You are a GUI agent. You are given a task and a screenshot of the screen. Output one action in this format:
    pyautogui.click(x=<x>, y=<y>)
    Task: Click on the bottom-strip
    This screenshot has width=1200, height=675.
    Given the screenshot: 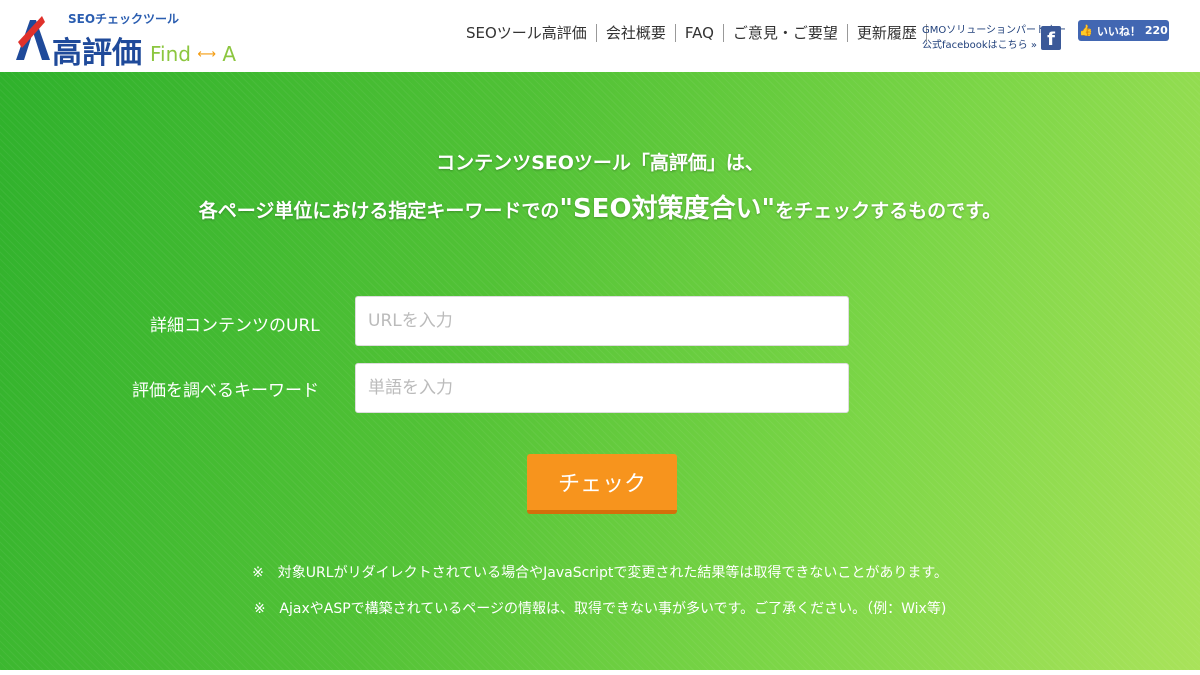 What is the action you would take?
    pyautogui.click(x=600, y=672)
    